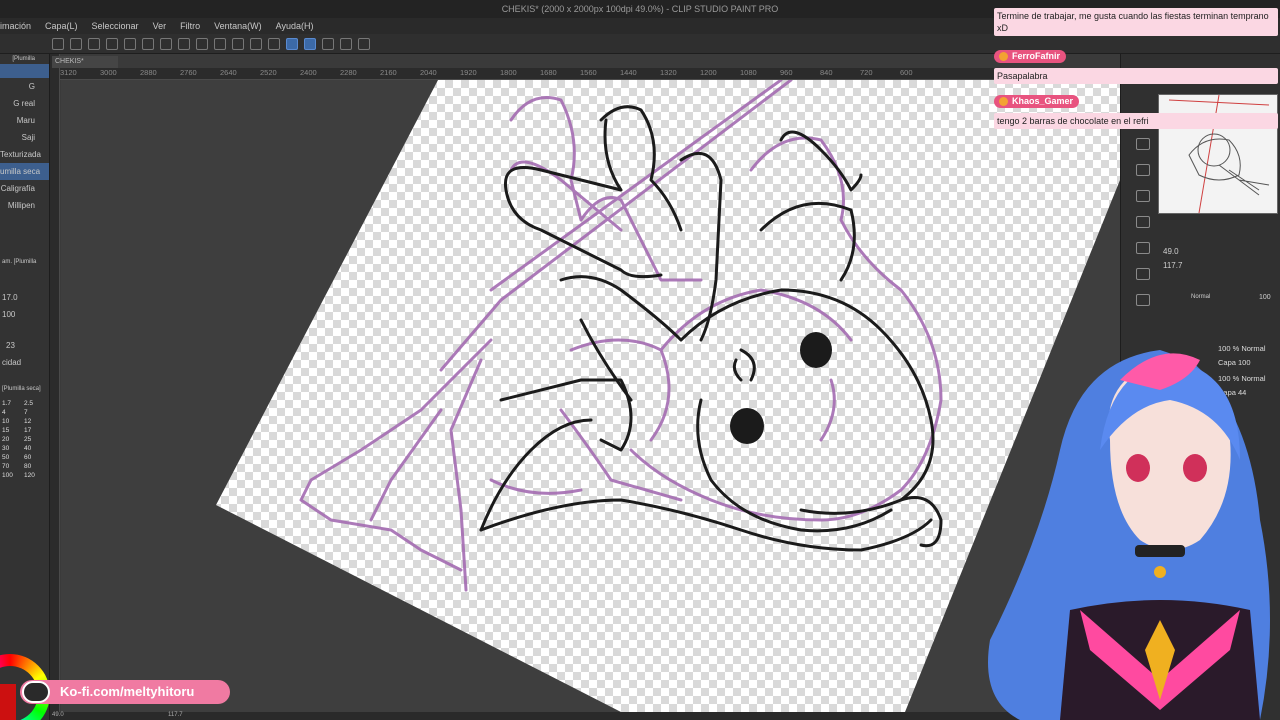  Describe the element at coordinates (202, 43) in the screenshot. I see `loading-icon` at that location.